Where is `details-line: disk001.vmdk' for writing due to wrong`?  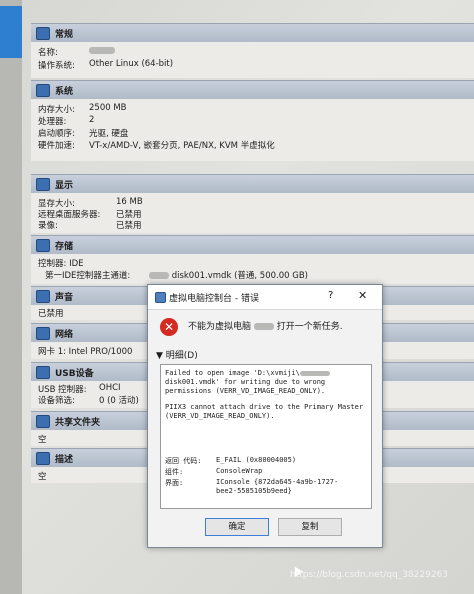
details-line: disk001.vmdk' for writing due to wrong is located at coordinates (245, 382).